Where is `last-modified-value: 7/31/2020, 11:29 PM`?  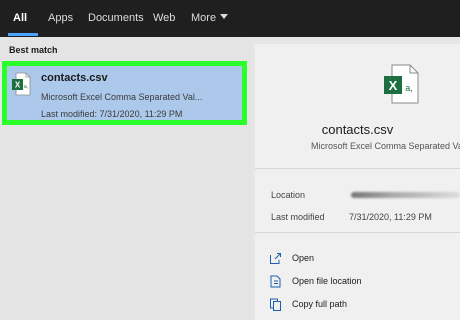
last-modified-value: 7/31/2020, 11:29 PM is located at coordinates (390, 217).